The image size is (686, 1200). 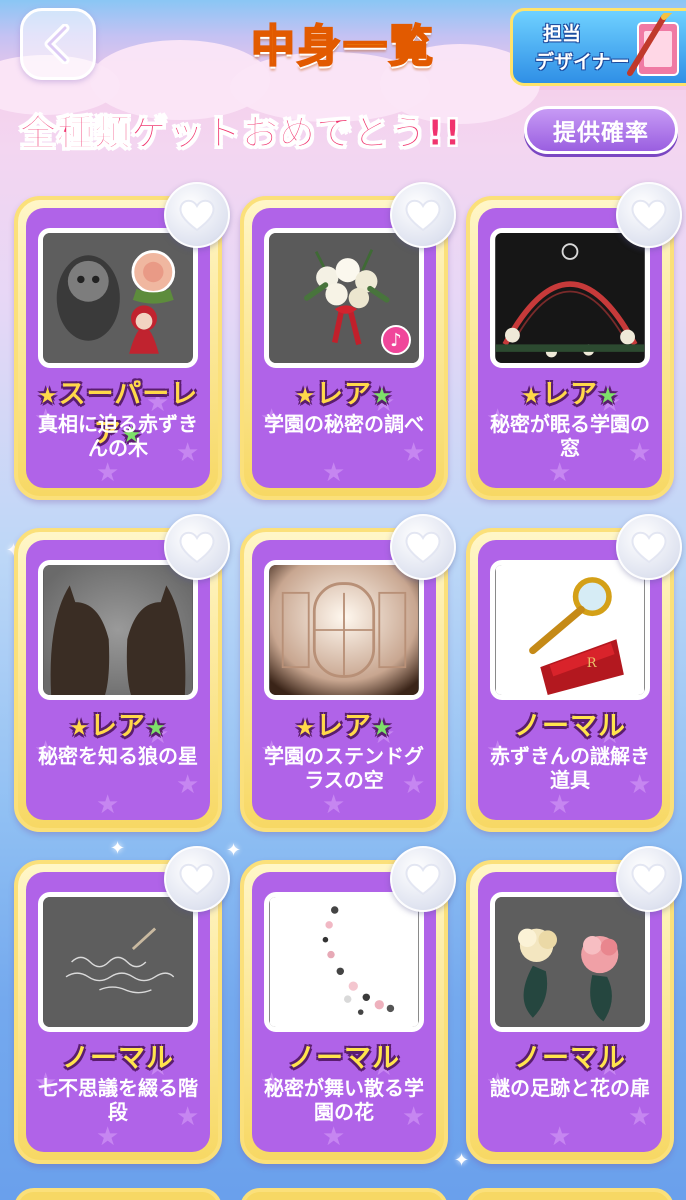 I want to click on item-name: 秘密を知る狼の星, so click(x=118, y=756).